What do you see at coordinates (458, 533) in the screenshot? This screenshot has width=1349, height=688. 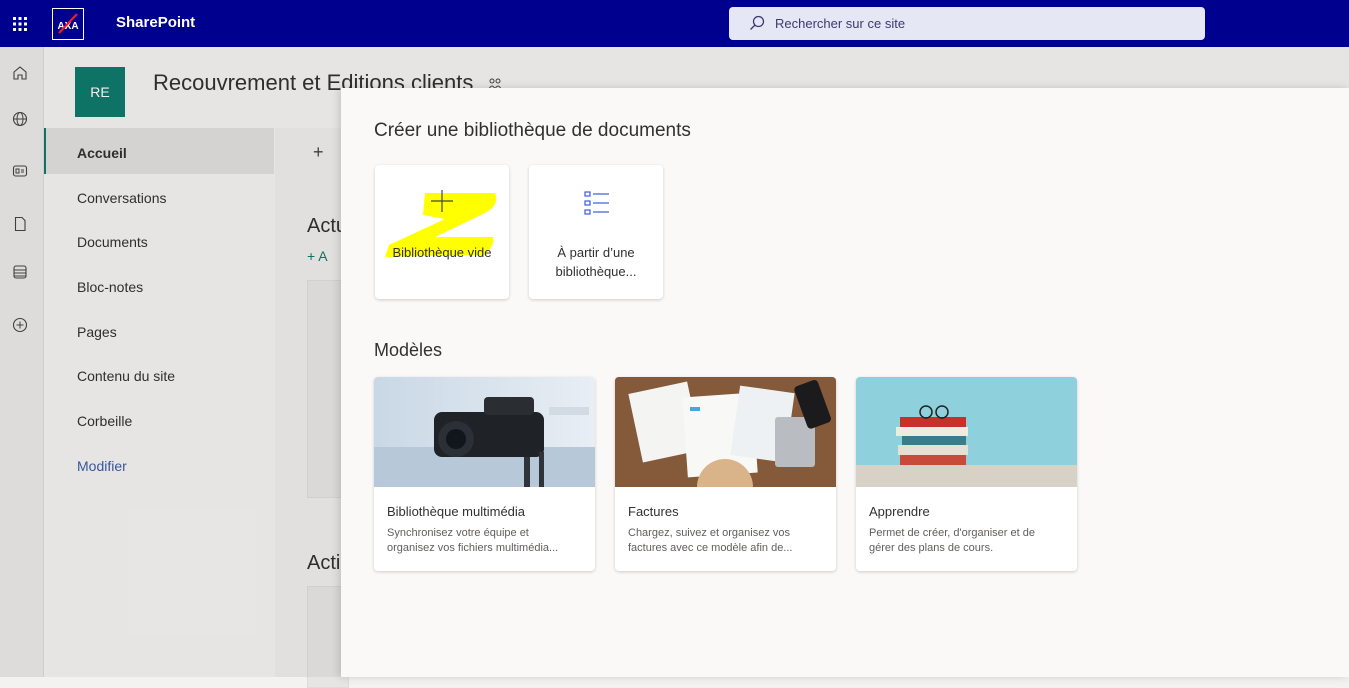 I see `template-desc-multimedia-line1: Synchronisez votre équipe et` at bounding box center [458, 533].